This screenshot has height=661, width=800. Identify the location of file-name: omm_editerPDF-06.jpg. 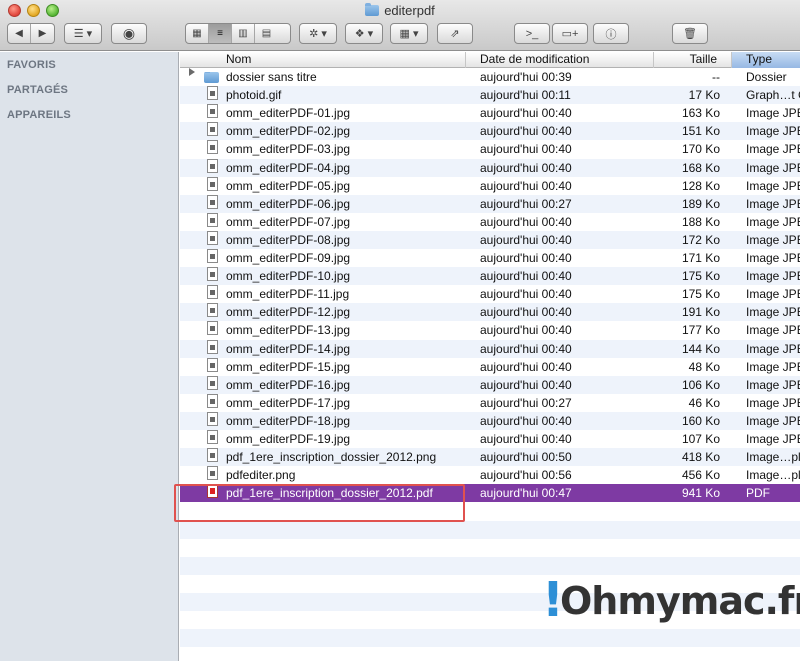
(288, 203).